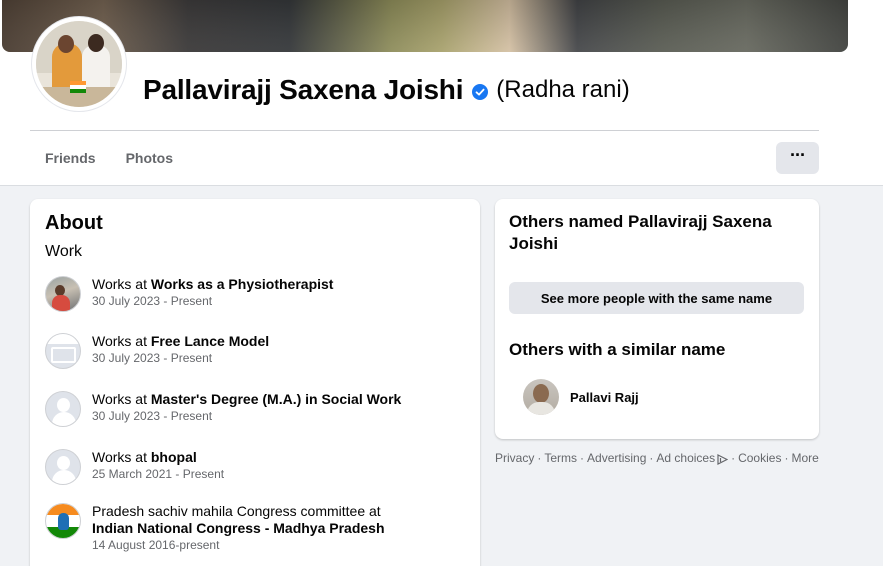 The width and height of the screenshot is (883, 566). Describe the element at coordinates (604, 397) in the screenshot. I see `person-name: Pallavi Rajj` at that location.